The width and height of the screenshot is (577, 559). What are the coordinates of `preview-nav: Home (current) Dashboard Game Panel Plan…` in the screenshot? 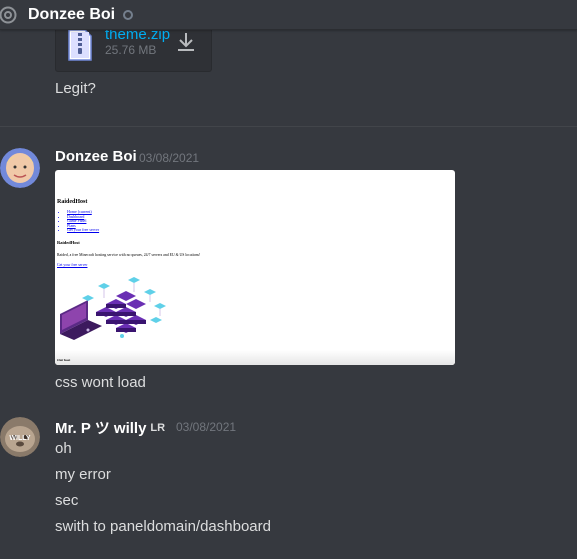 It's located at (83, 221).